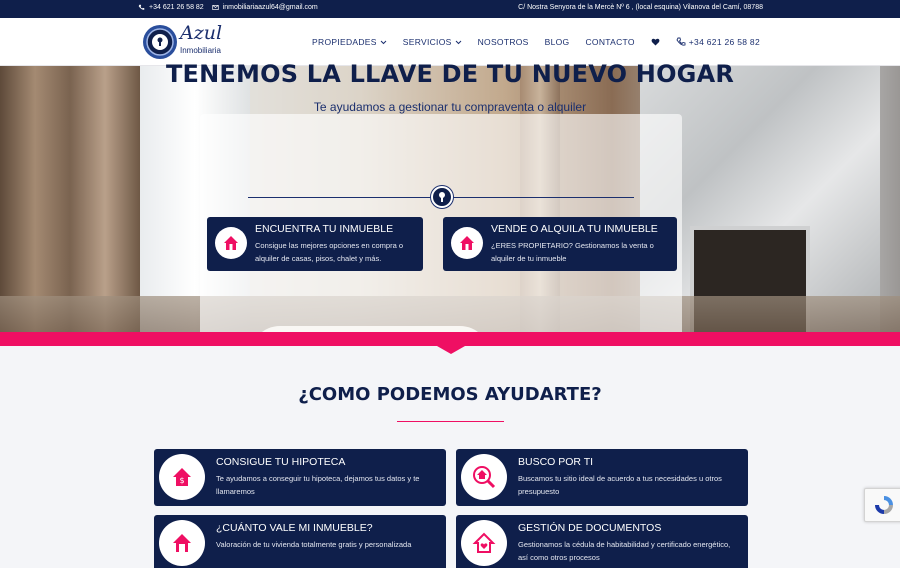 This screenshot has width=900, height=568. Describe the element at coordinates (590, 528) in the screenshot. I see `service-card-title: GESTIÓN DE DOCUMENTOS` at that location.